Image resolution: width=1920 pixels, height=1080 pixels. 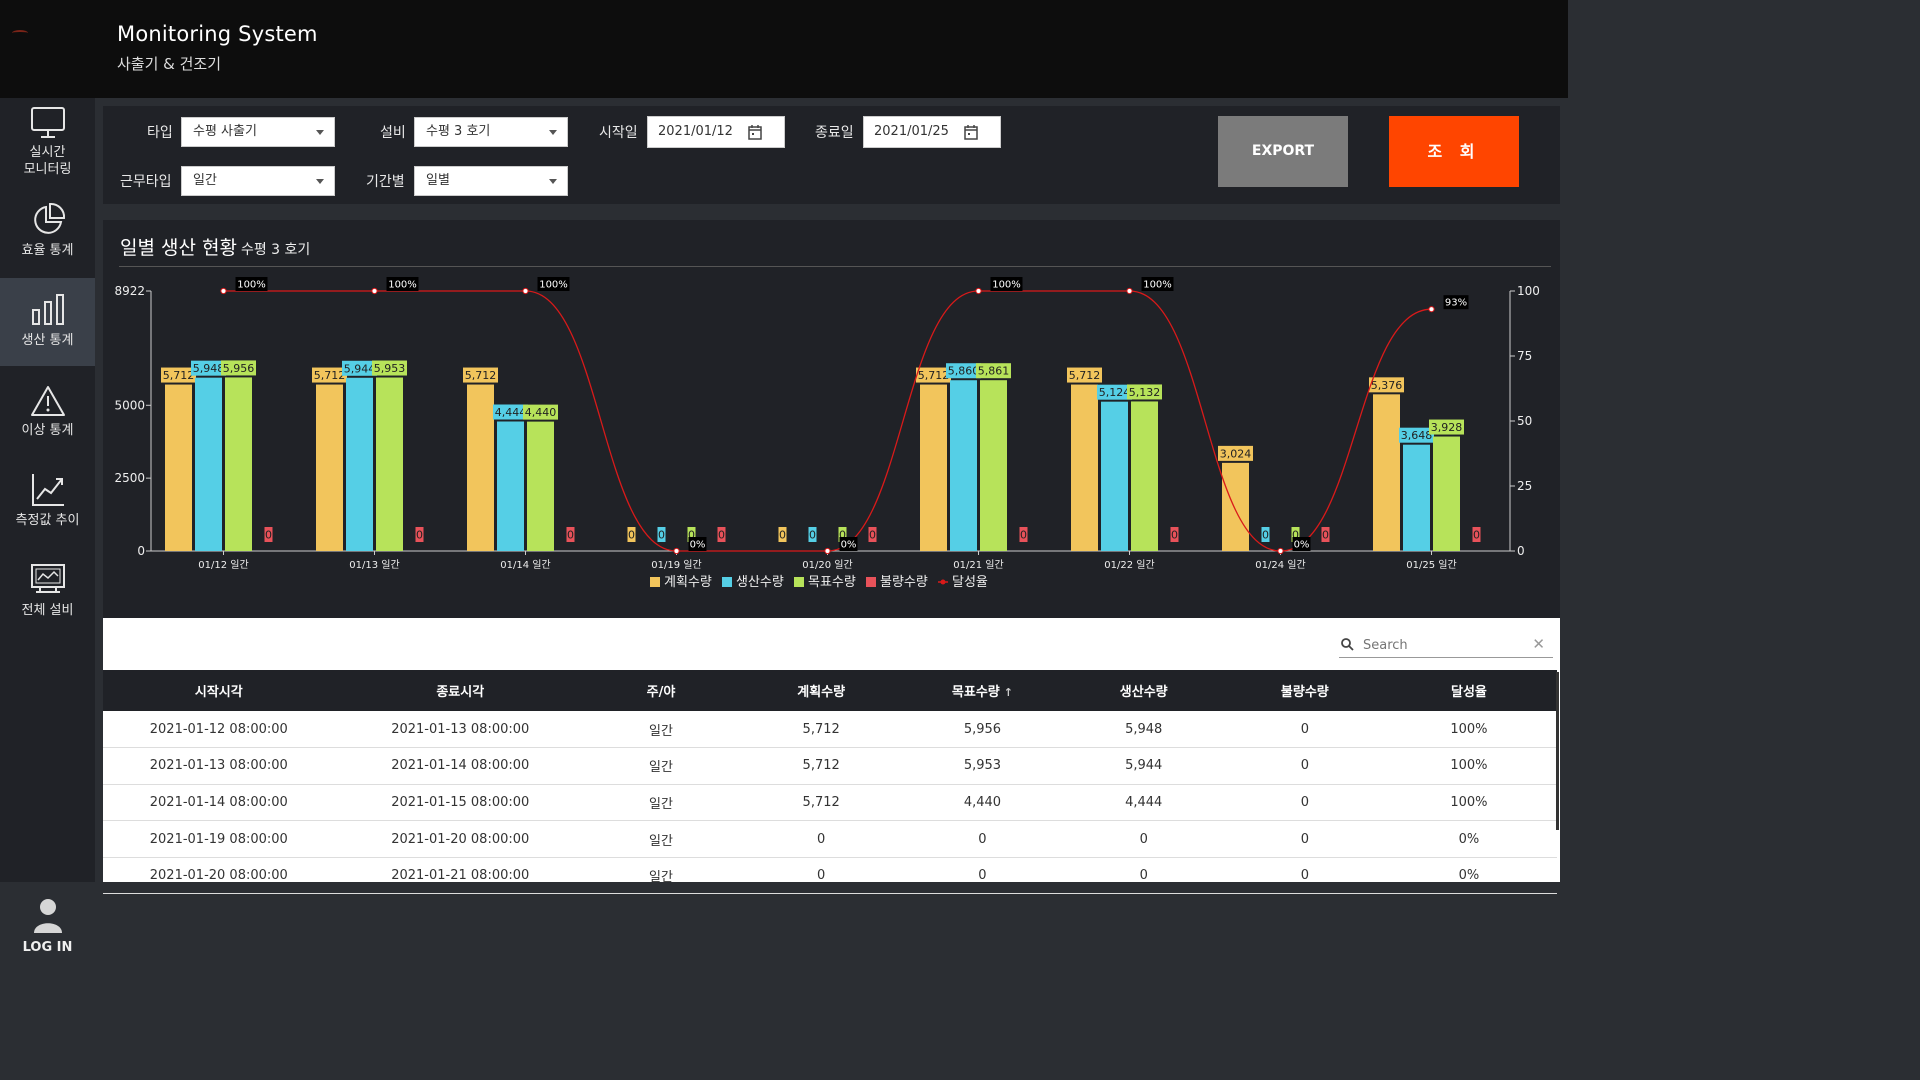 I want to click on table-cell: 2021-01-14 08:00:00, so click(x=218, y=802).